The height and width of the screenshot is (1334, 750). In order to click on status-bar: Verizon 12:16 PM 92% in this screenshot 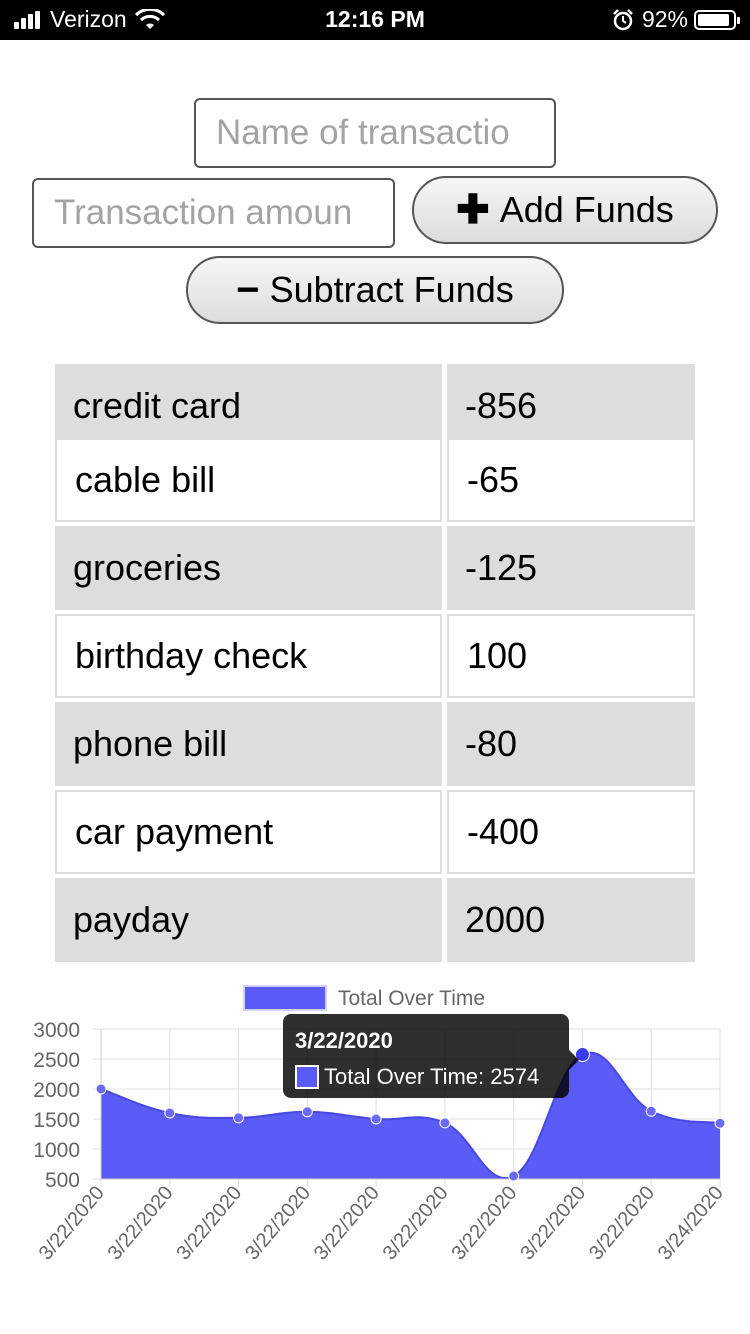, I will do `click(375, 20)`.